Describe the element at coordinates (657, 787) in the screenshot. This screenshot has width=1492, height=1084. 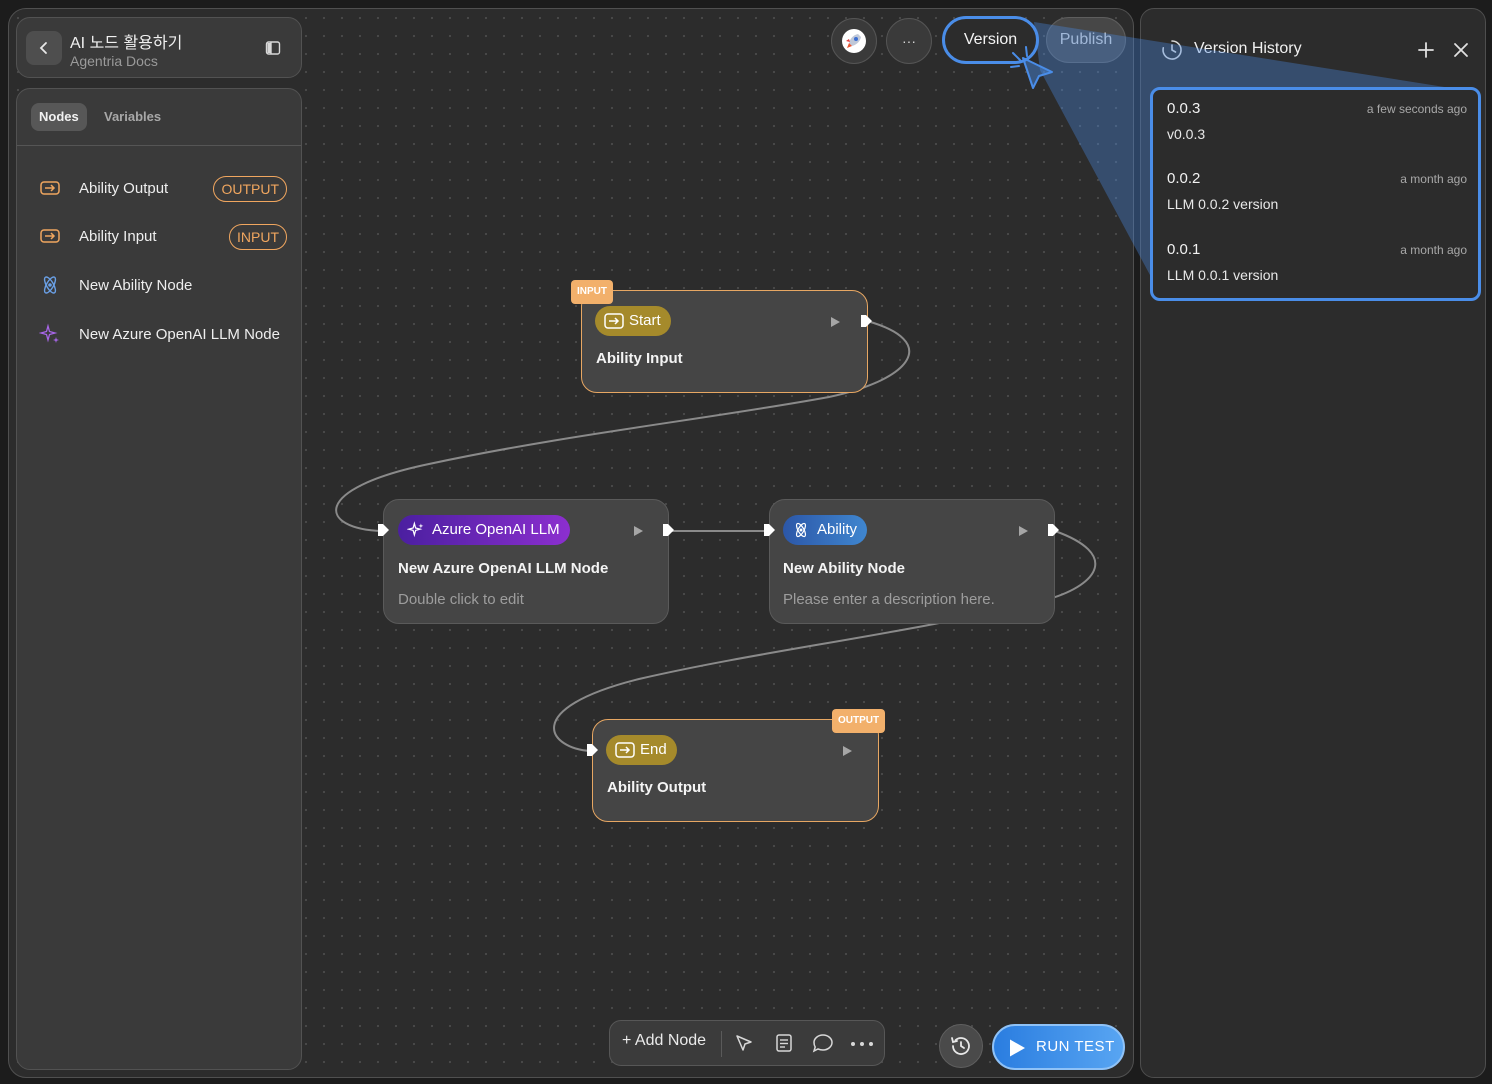
I see `end-node-title: Ability Output` at that location.